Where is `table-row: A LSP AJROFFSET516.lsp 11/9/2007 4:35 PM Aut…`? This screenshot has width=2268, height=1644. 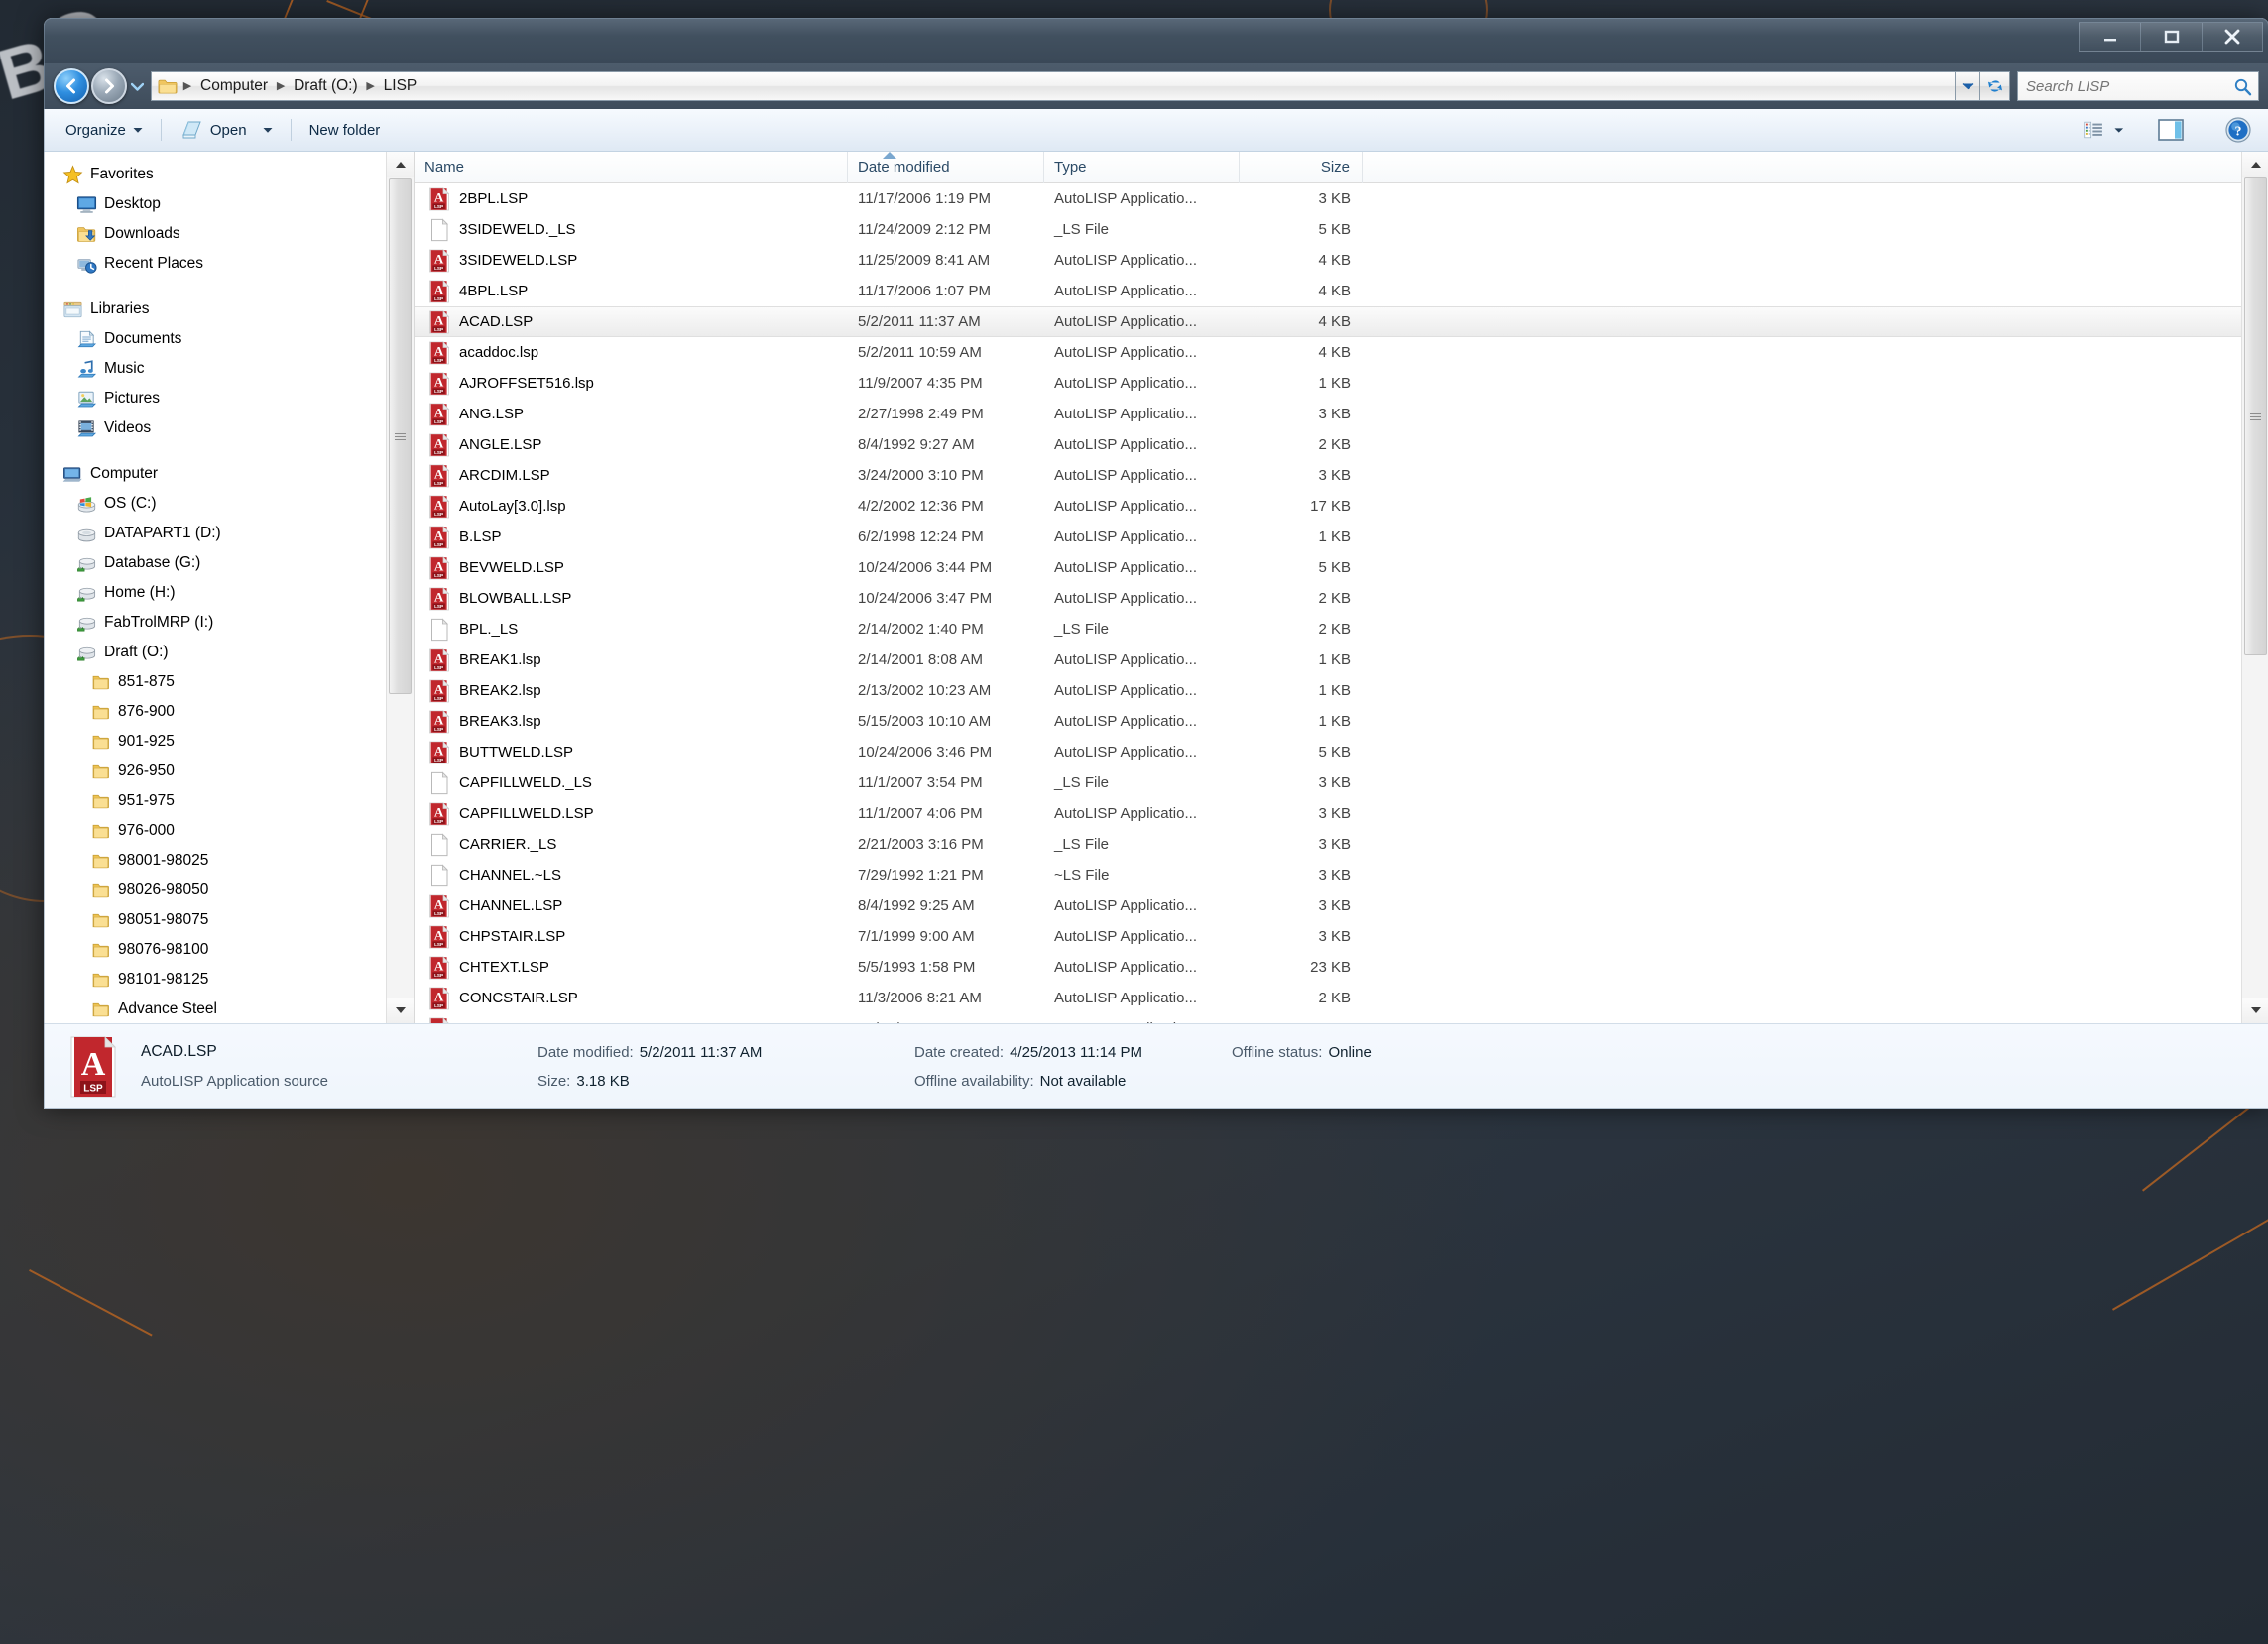
table-row: A LSP AJROFFSET516.lsp 11/9/2007 4:35 PM Aut… is located at coordinates (1328, 383).